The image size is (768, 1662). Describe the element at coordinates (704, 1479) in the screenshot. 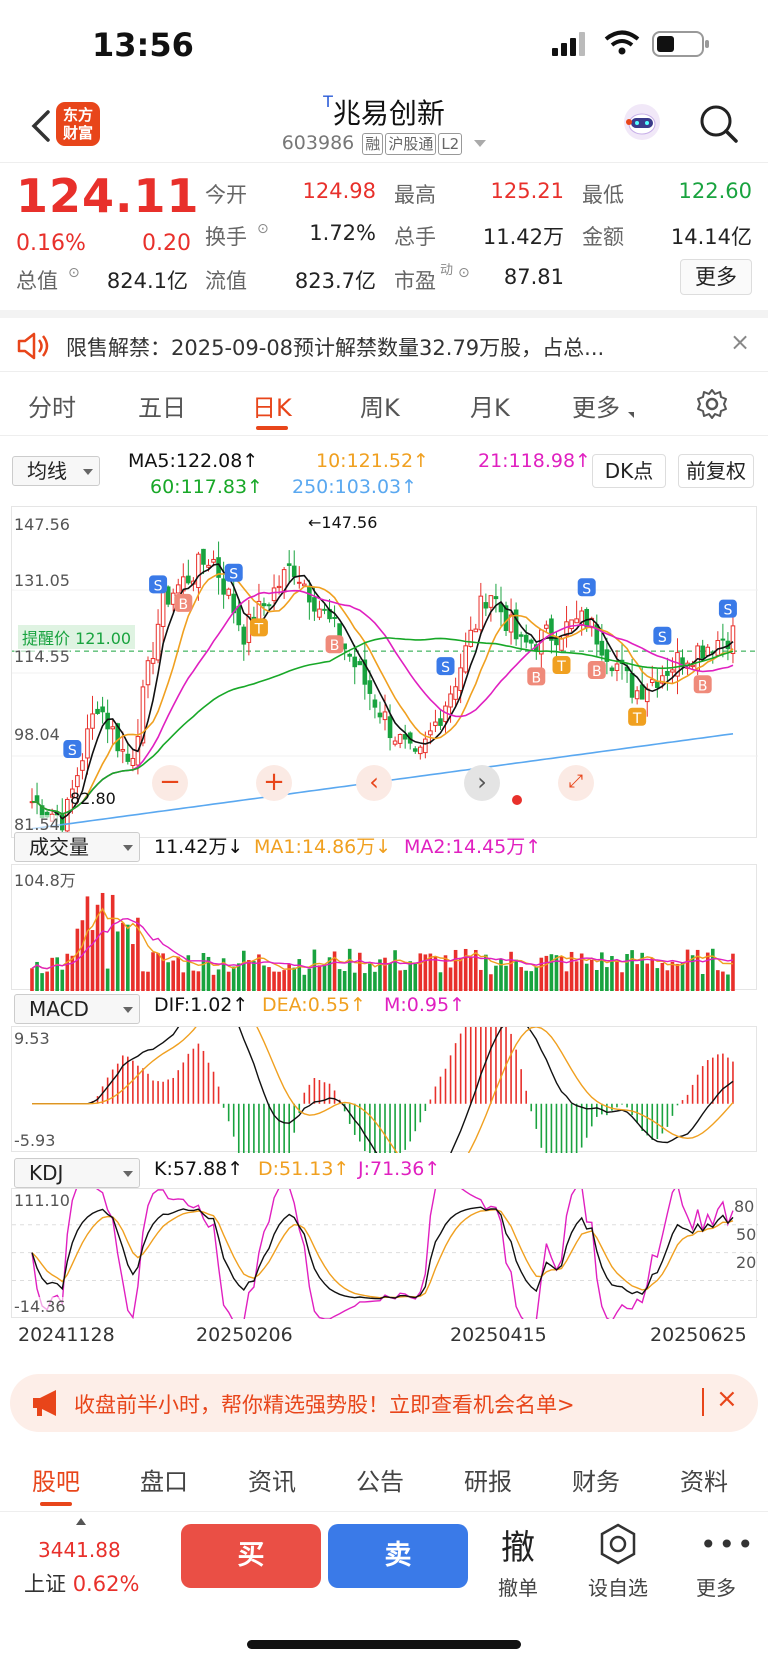

I see `tab-profile: 资料` at that location.